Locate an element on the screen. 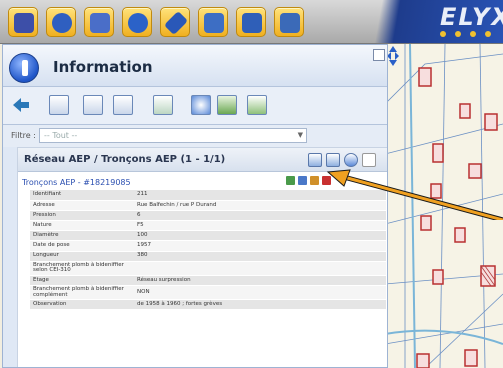  table-row: Diamètre 100 is located at coordinates (208, 236).